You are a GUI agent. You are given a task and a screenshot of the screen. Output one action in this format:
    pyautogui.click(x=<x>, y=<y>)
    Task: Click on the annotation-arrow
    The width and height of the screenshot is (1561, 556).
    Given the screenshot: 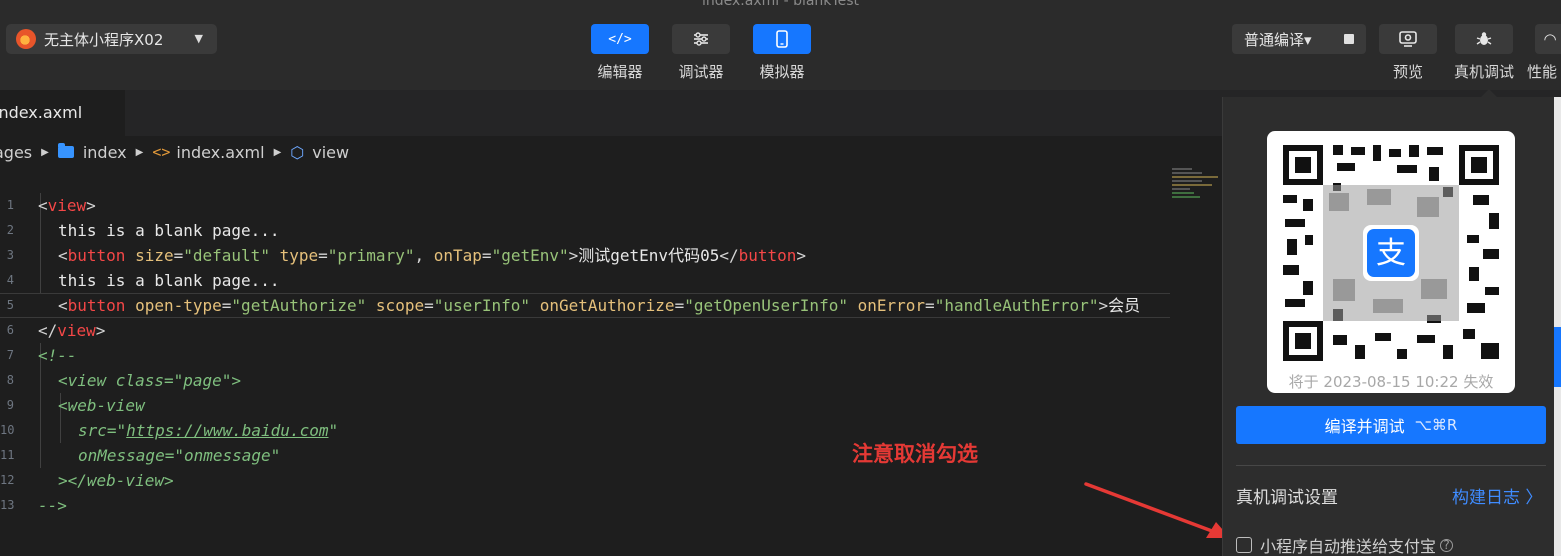 What is the action you would take?
    pyautogui.click(x=1157, y=510)
    